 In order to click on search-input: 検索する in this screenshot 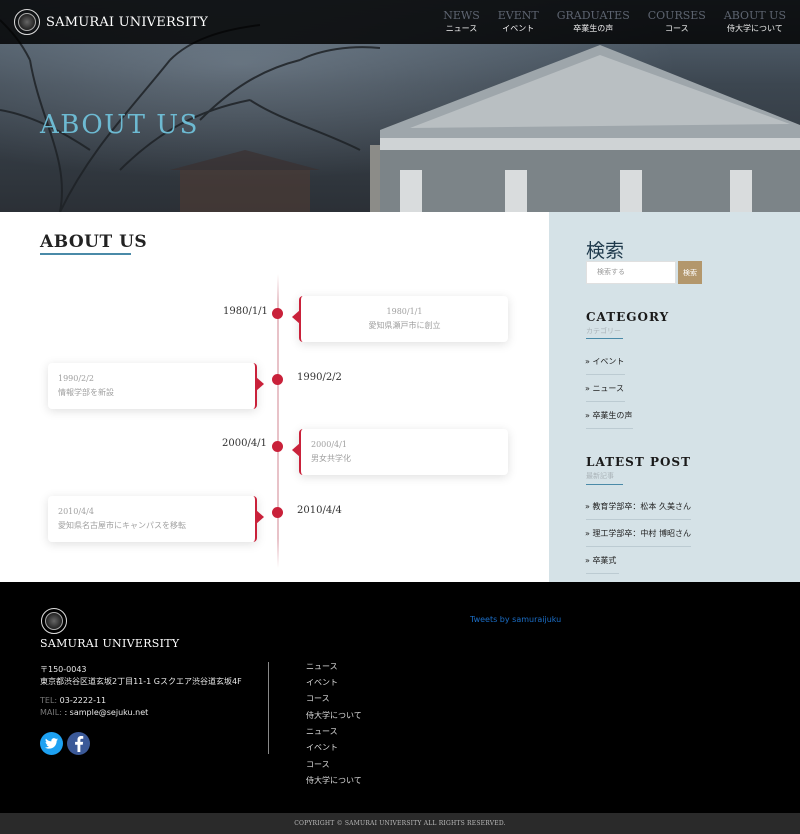, I will do `click(631, 272)`.